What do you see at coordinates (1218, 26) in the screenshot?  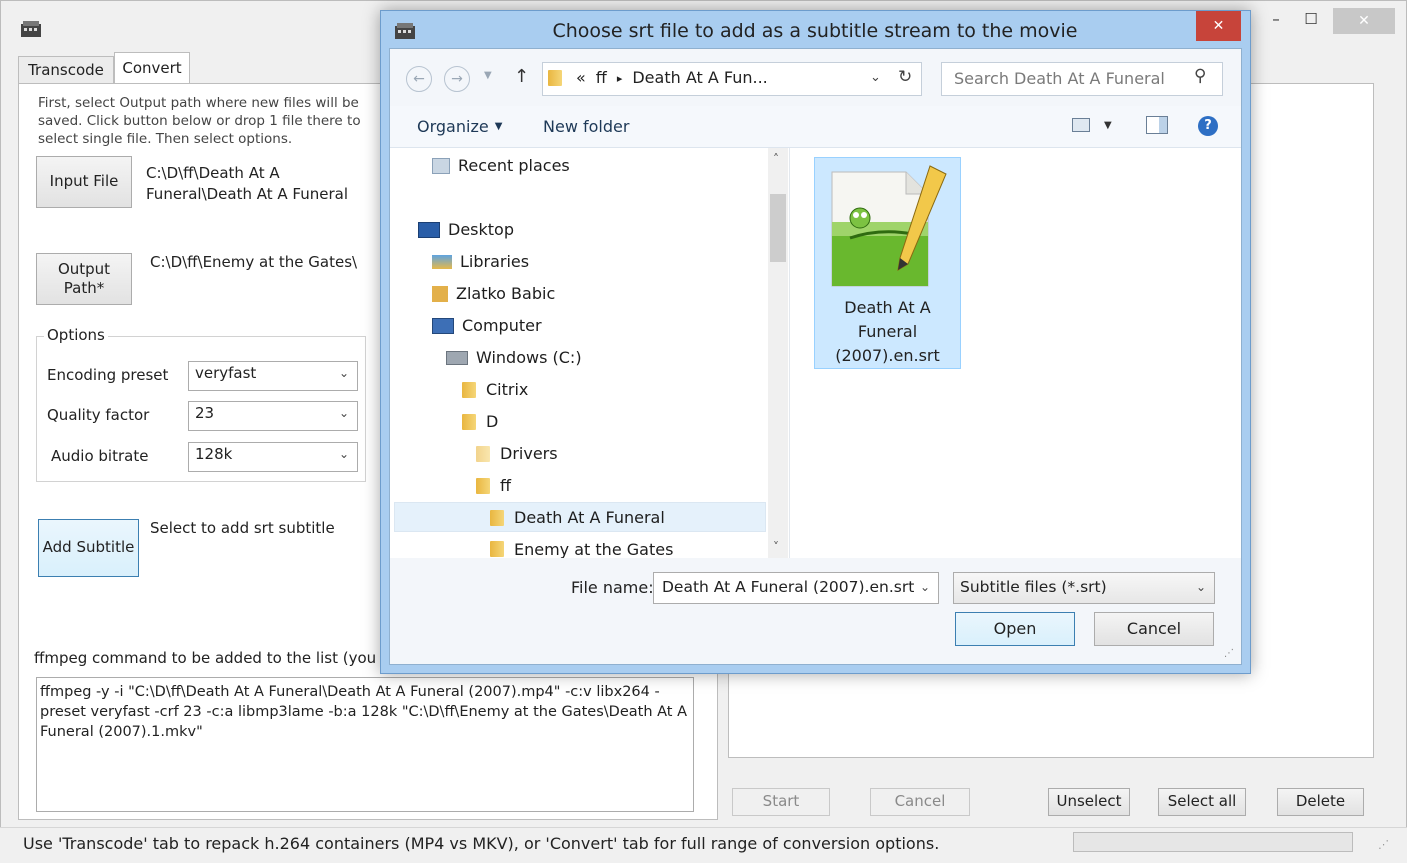 I see `dialog-close-button: ✕` at bounding box center [1218, 26].